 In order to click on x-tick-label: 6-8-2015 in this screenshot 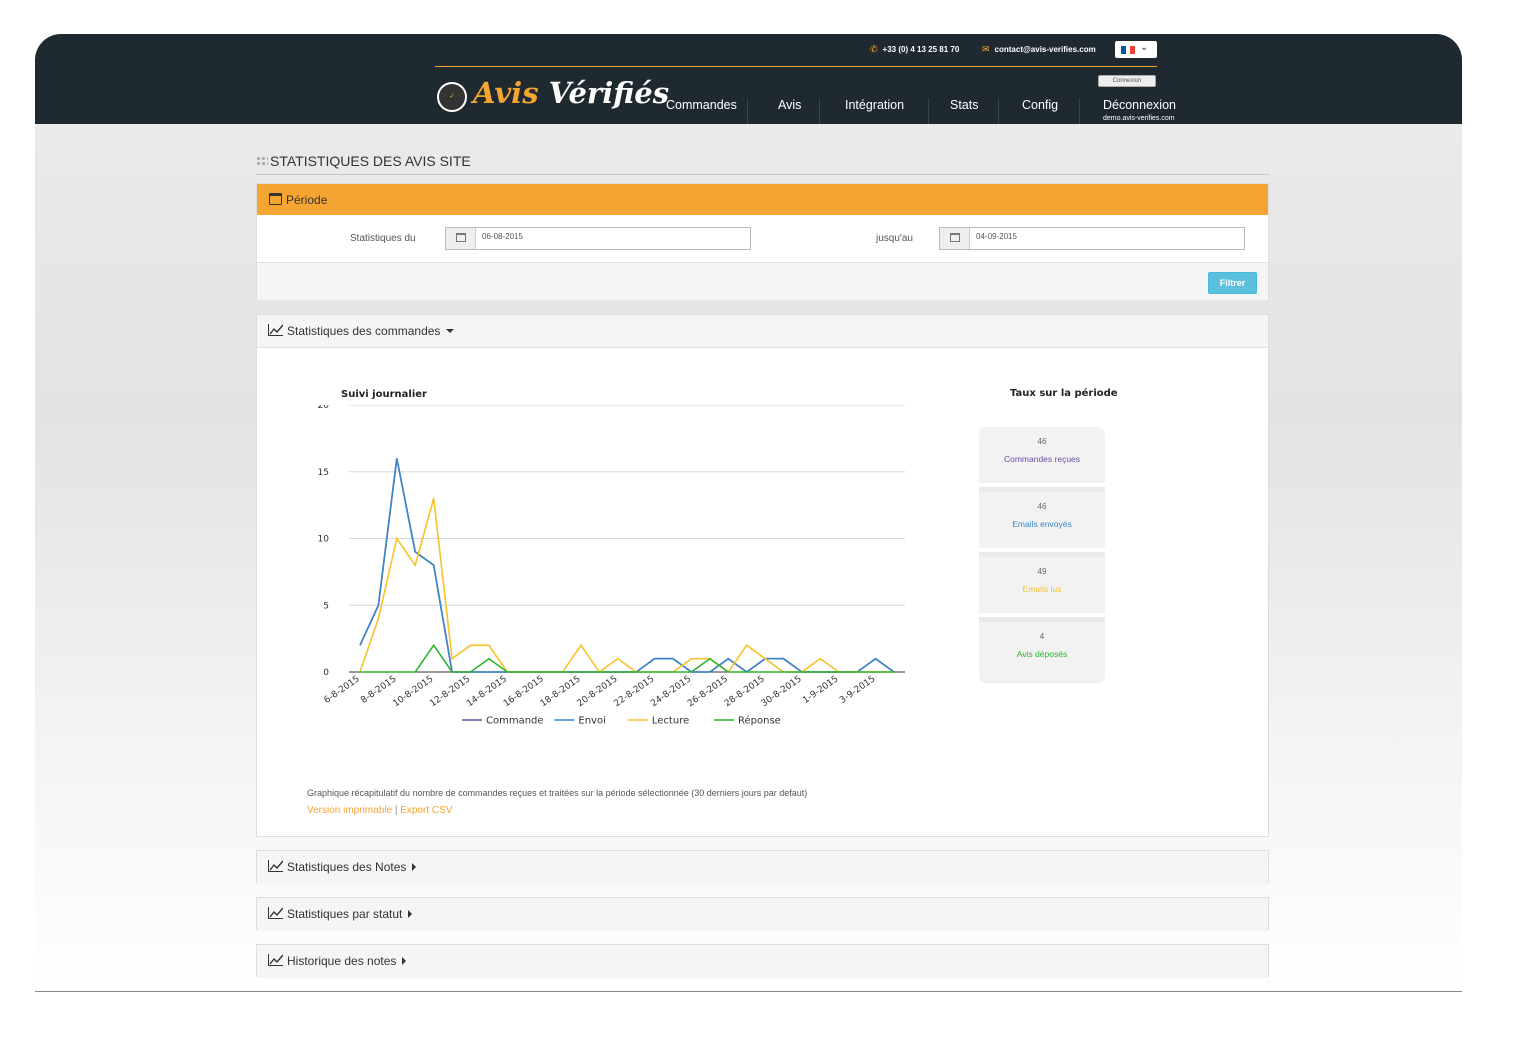, I will do `click(342, 690)`.